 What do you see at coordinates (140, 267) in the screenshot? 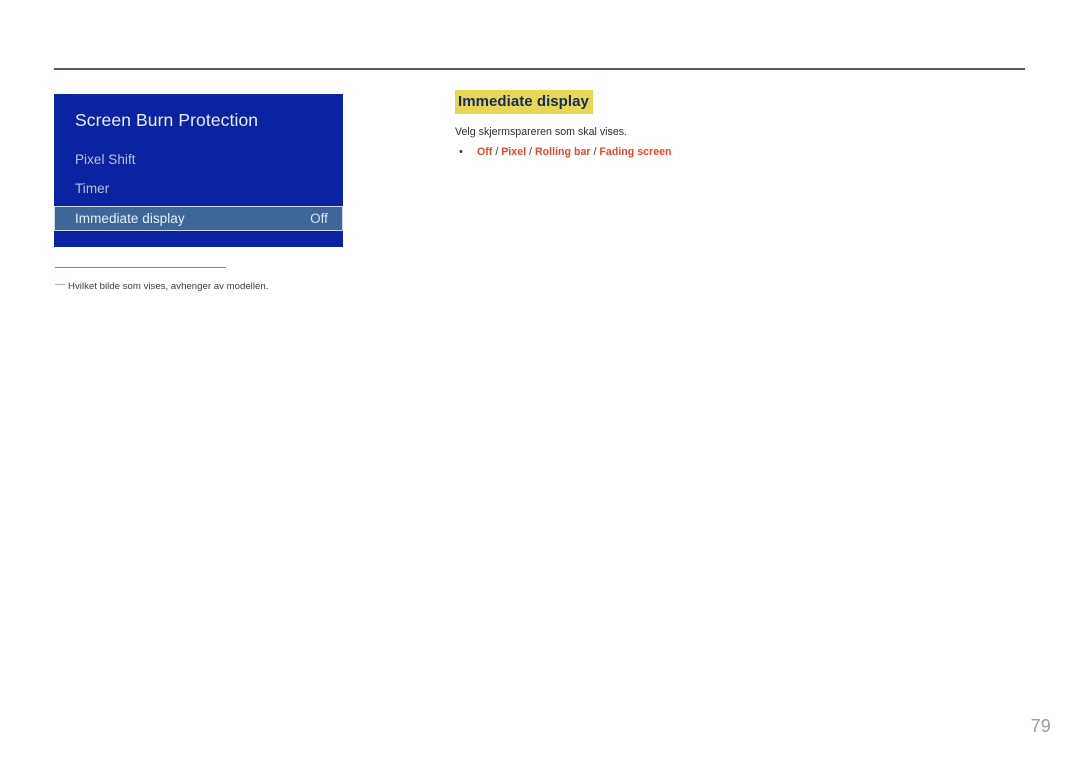
I see `footnote-divider` at bounding box center [140, 267].